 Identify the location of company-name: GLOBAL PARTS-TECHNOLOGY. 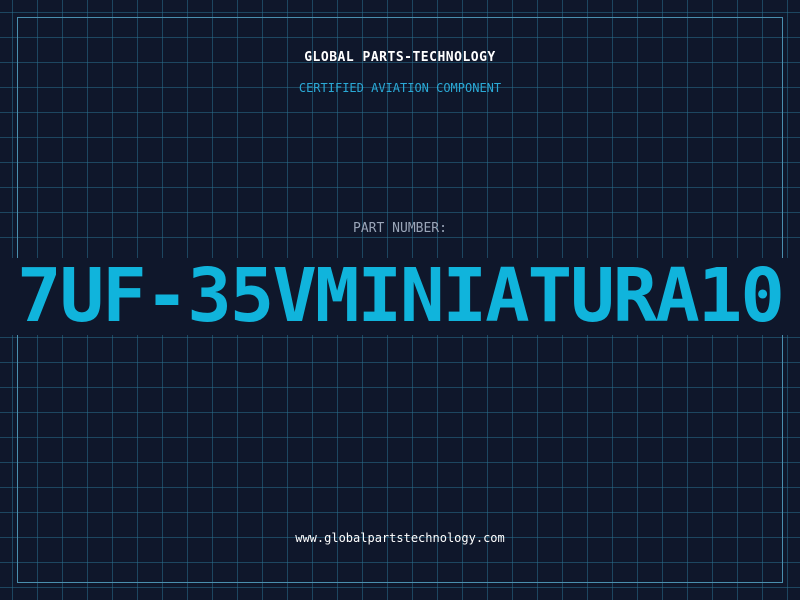
(400, 57).